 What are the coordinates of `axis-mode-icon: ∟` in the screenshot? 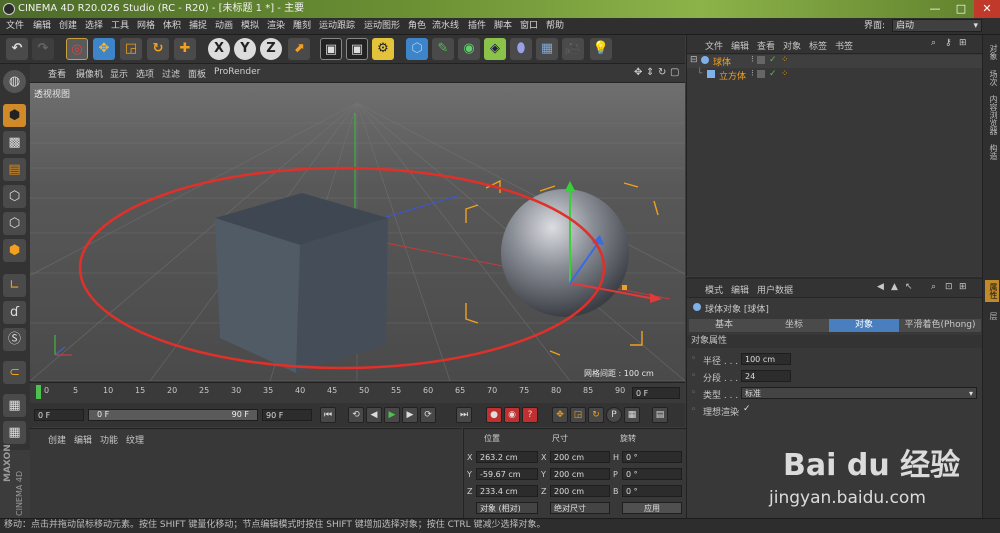 It's located at (14, 285).